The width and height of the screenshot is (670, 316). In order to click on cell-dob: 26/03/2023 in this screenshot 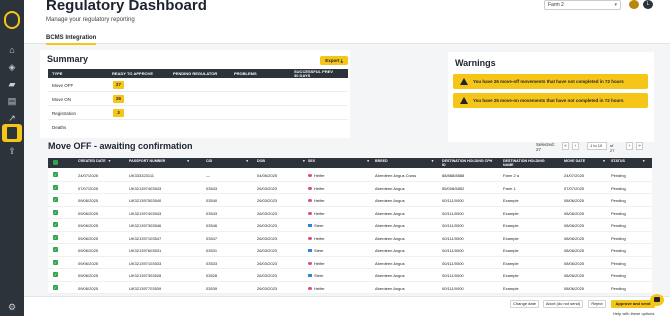, I will do `click(267, 200)`.